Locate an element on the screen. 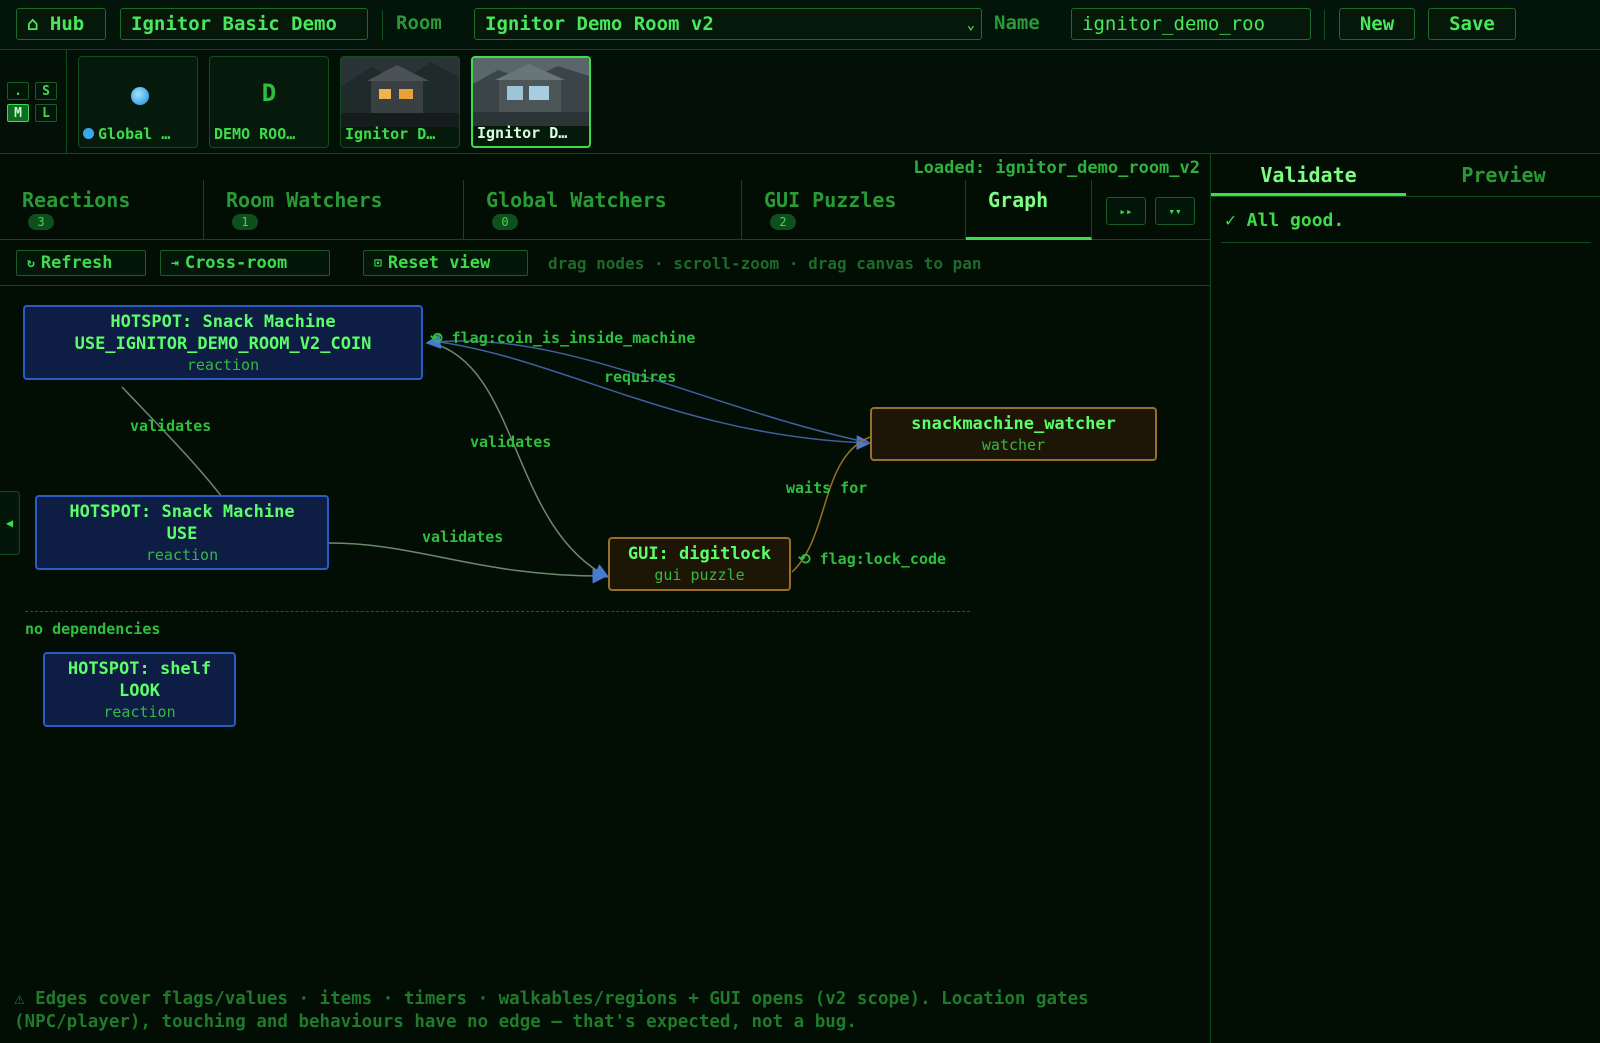 The image size is (1600, 1043). collapse-all-button: ▾▾ is located at coordinates (1175, 211).